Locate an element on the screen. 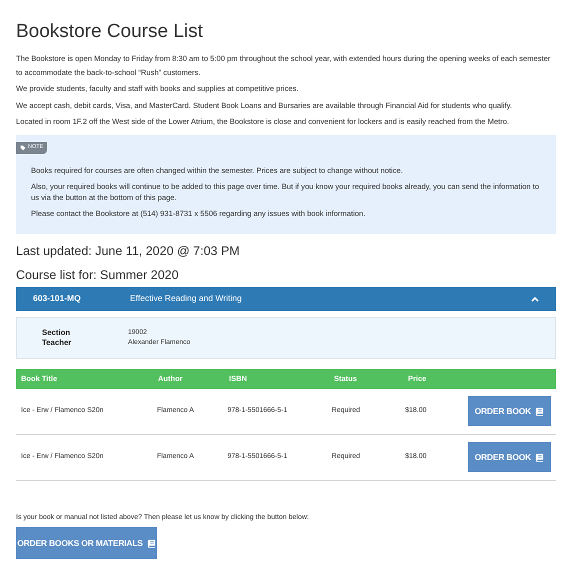 The width and height of the screenshot is (572, 568). last-updated: Last updated: June 11, 2020 @ 7:03 PM is located at coordinates (128, 251).